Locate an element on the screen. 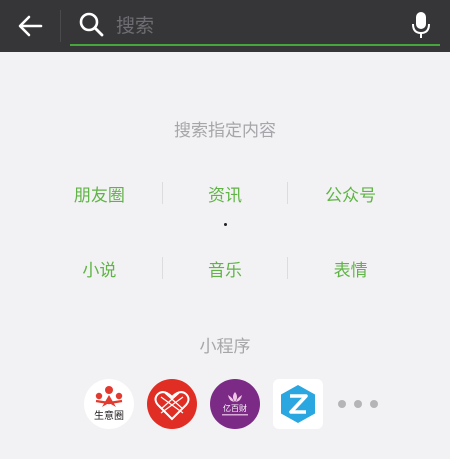  arrow-left-icon is located at coordinates (30, 26).